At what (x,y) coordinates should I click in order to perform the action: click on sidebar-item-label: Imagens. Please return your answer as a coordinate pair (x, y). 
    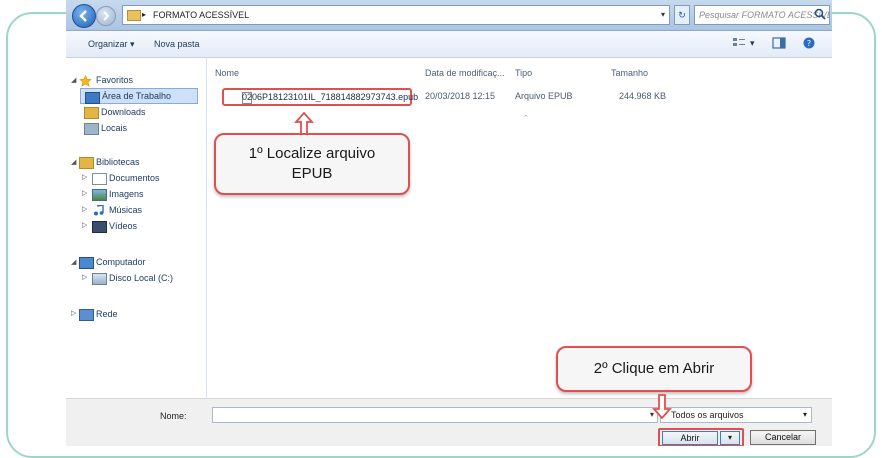
    Looking at the image, I should click on (126, 194).